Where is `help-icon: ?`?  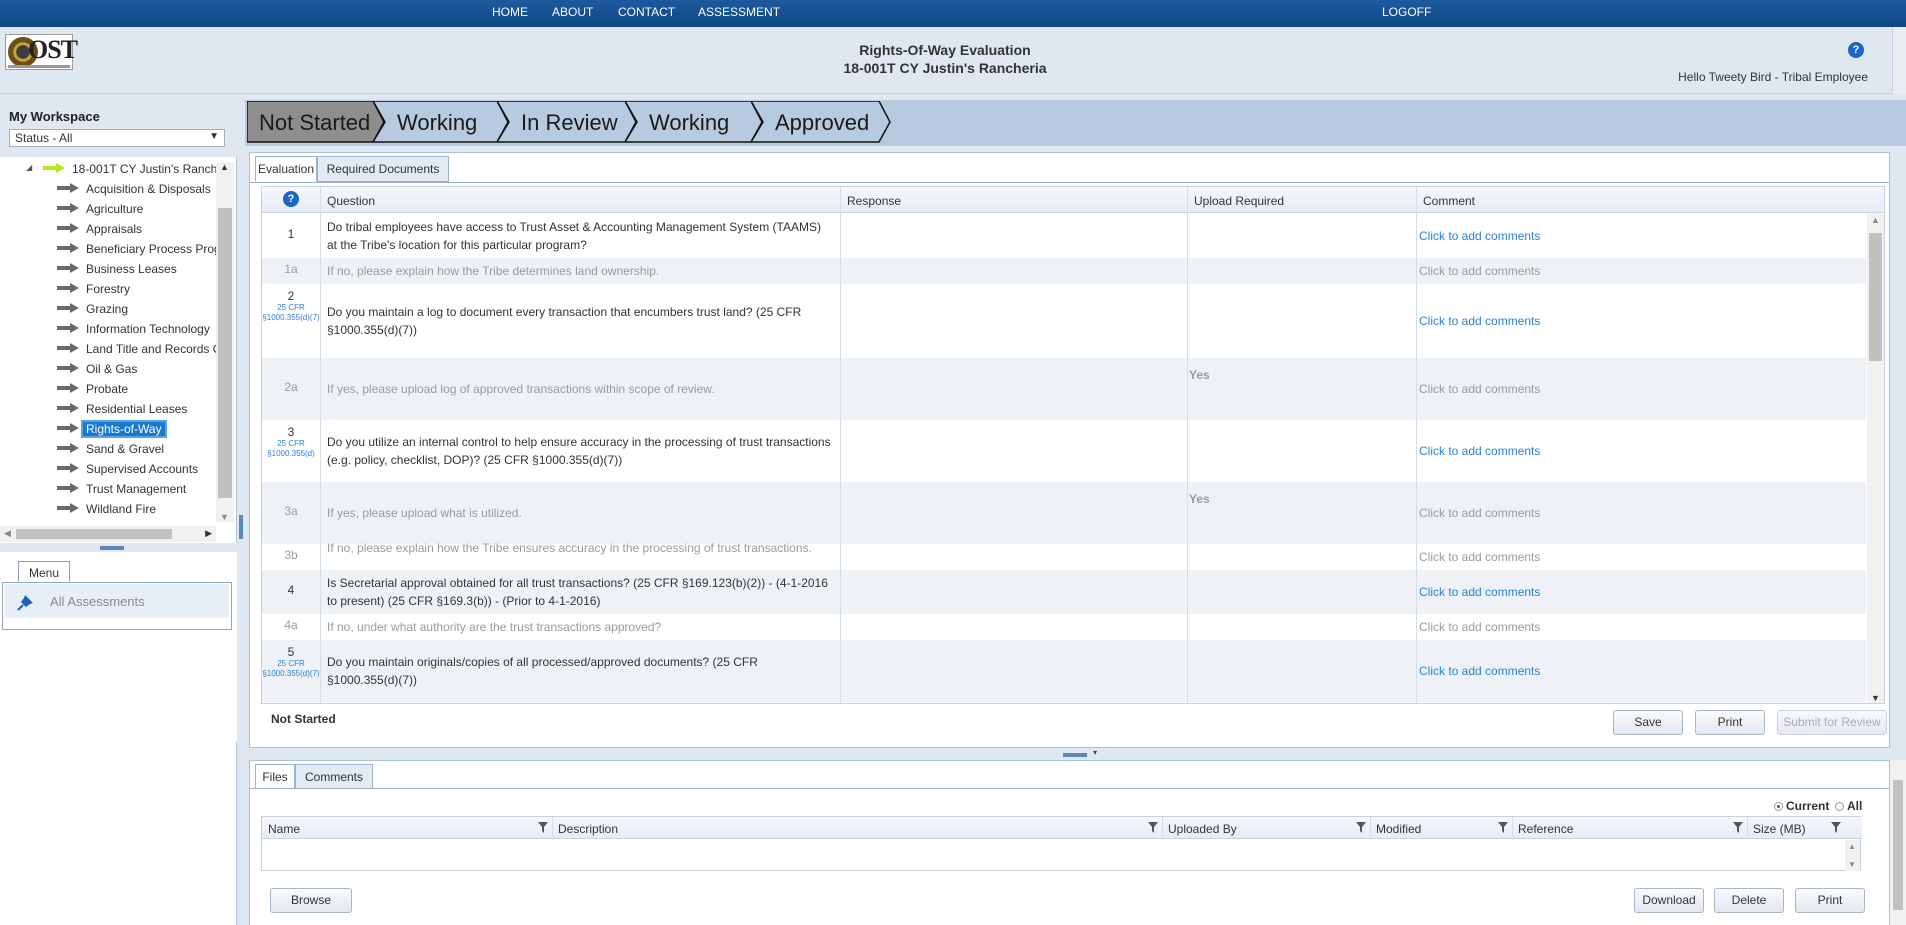
help-icon: ? is located at coordinates (1856, 50).